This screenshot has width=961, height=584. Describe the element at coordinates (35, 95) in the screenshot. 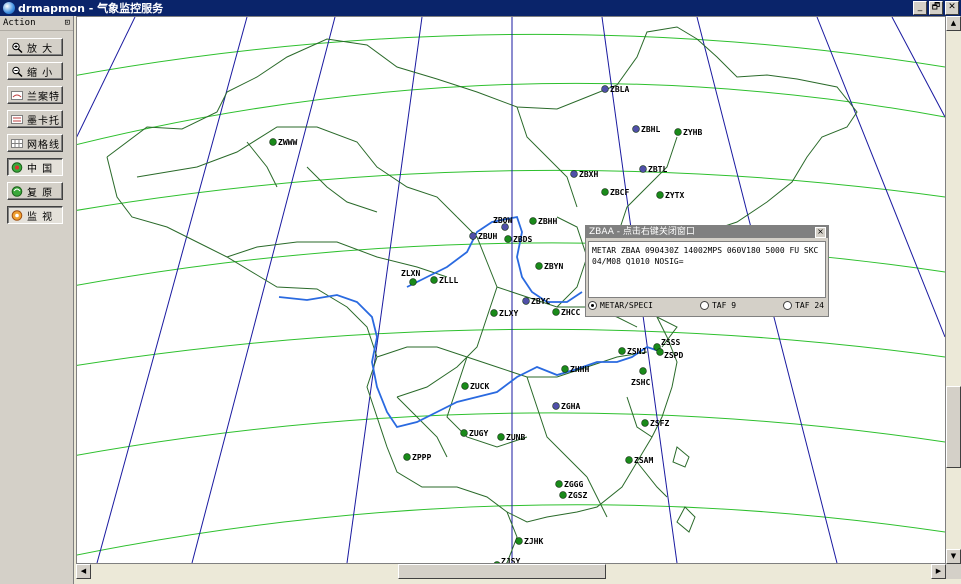

I see `lambert-projection-button: 兰案特` at that location.